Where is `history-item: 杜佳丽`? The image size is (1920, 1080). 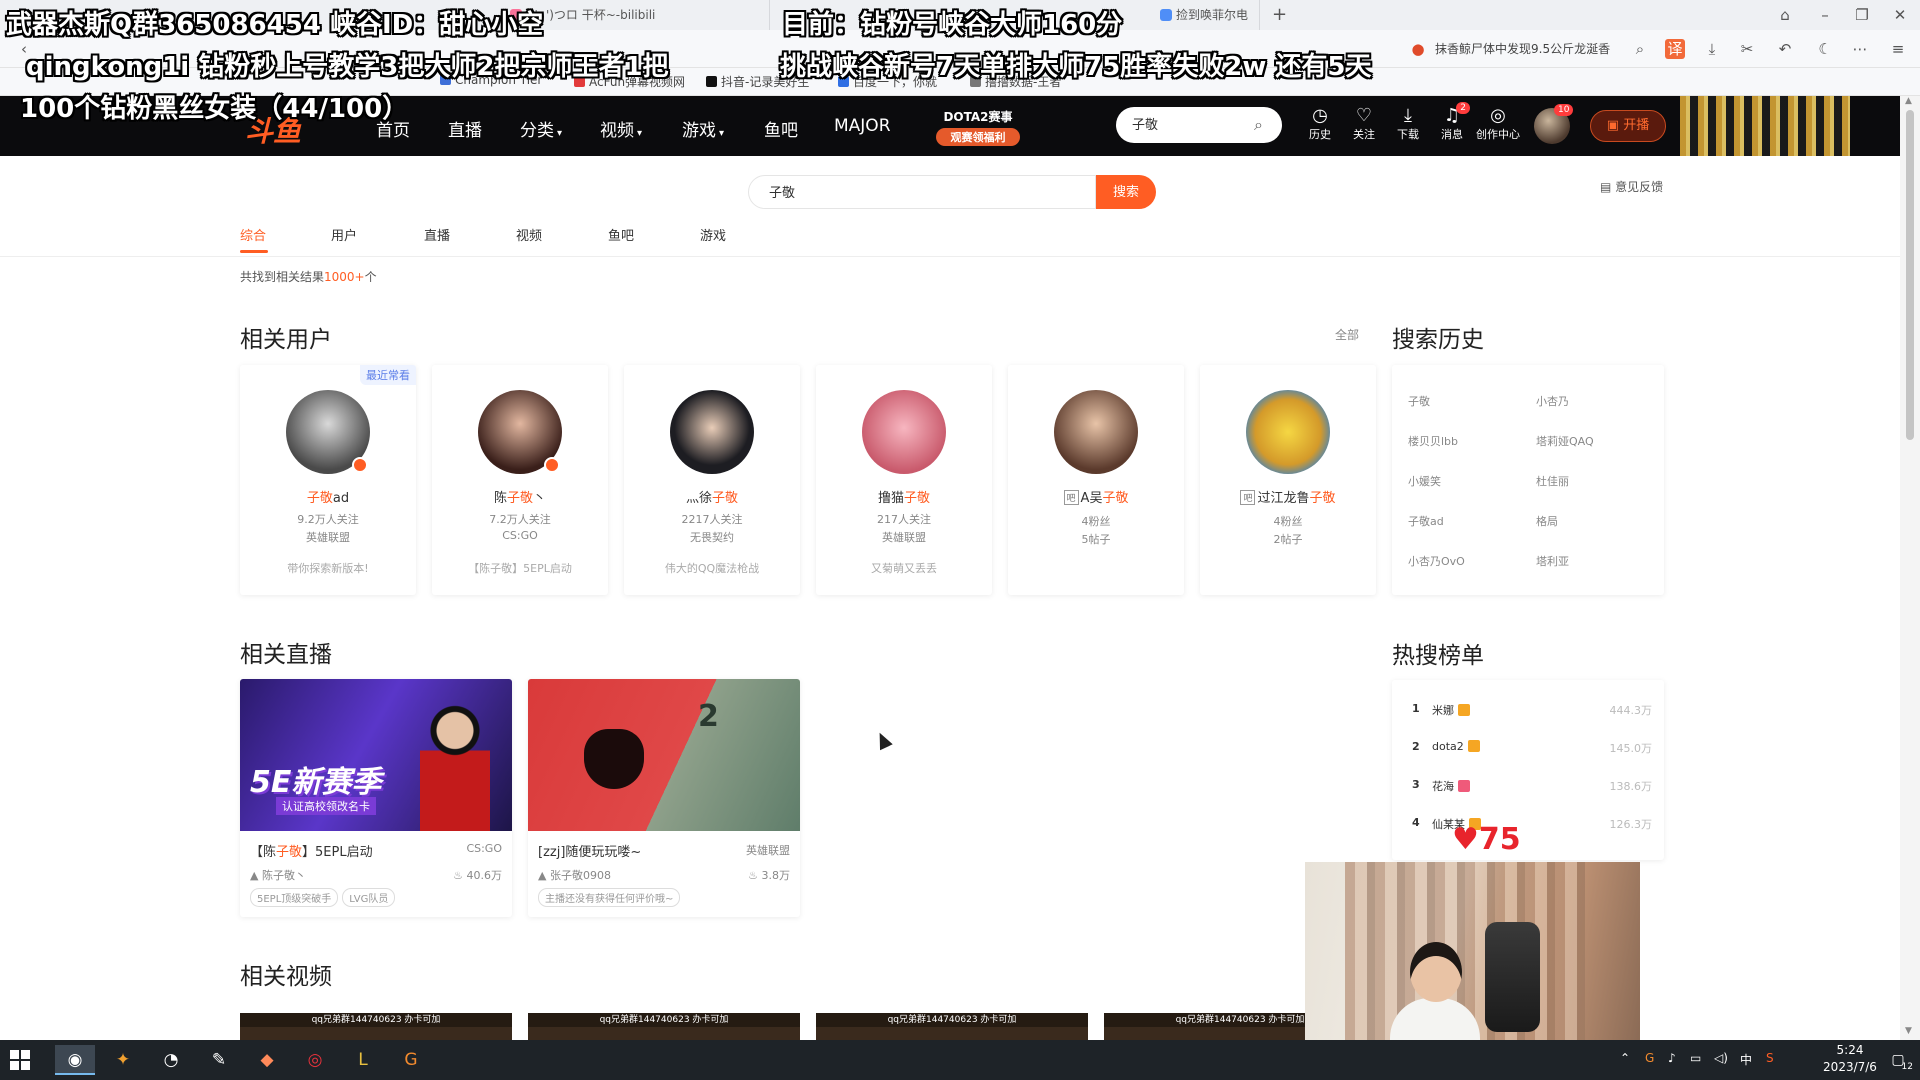 history-item: 杜佳丽 is located at coordinates (1552, 481).